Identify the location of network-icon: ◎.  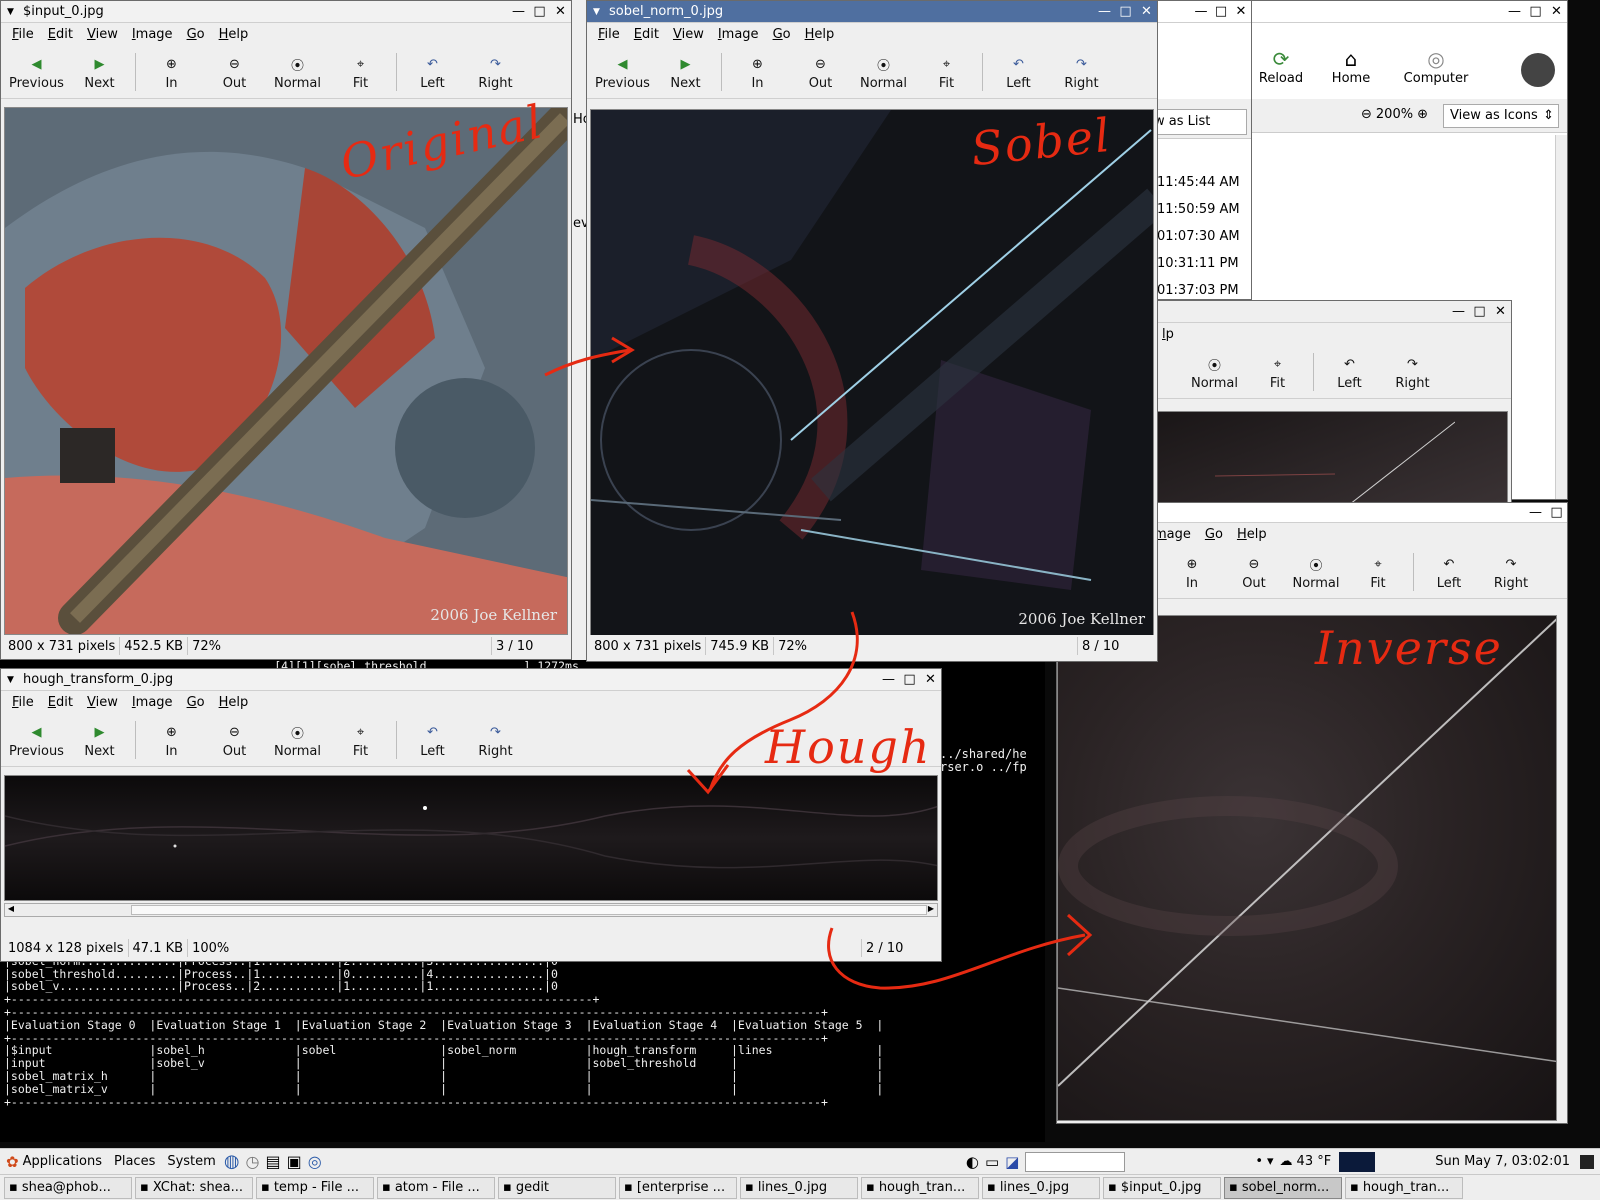
(315, 1161).